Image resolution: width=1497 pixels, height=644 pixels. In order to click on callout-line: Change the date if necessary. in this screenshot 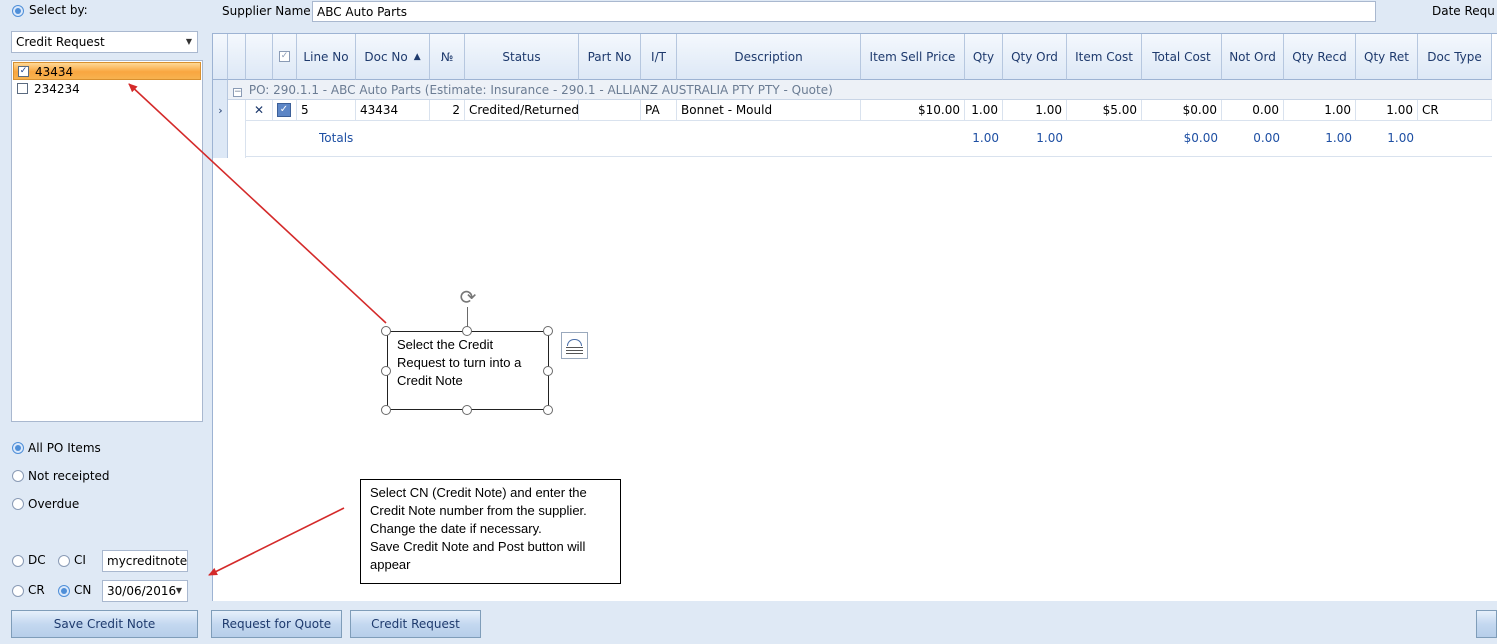, I will do `click(456, 528)`.